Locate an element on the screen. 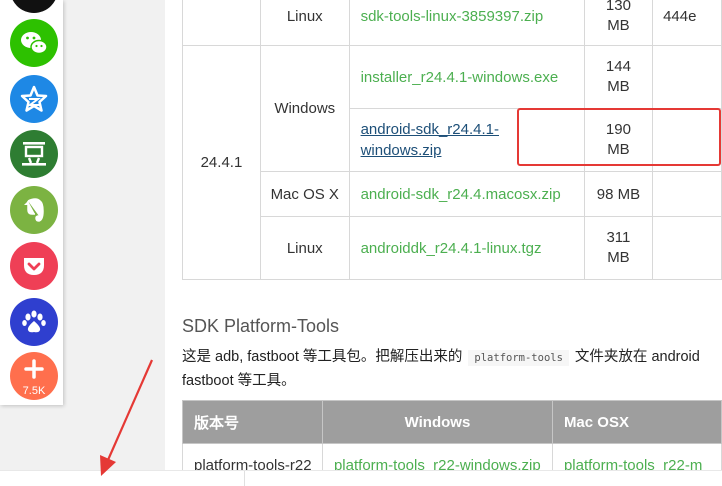 This screenshot has height=486, width=722. hash-cell: 444e is located at coordinates (687, 23).